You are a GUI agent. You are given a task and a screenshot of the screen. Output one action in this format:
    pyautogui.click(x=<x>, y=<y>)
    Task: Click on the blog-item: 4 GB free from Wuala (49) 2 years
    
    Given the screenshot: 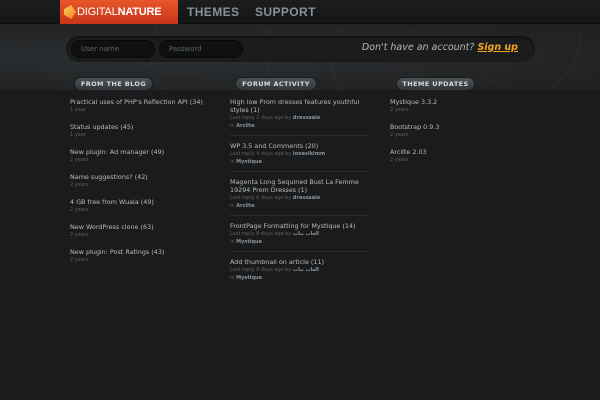 What is the action you would take?
    pyautogui.click(x=144, y=206)
    